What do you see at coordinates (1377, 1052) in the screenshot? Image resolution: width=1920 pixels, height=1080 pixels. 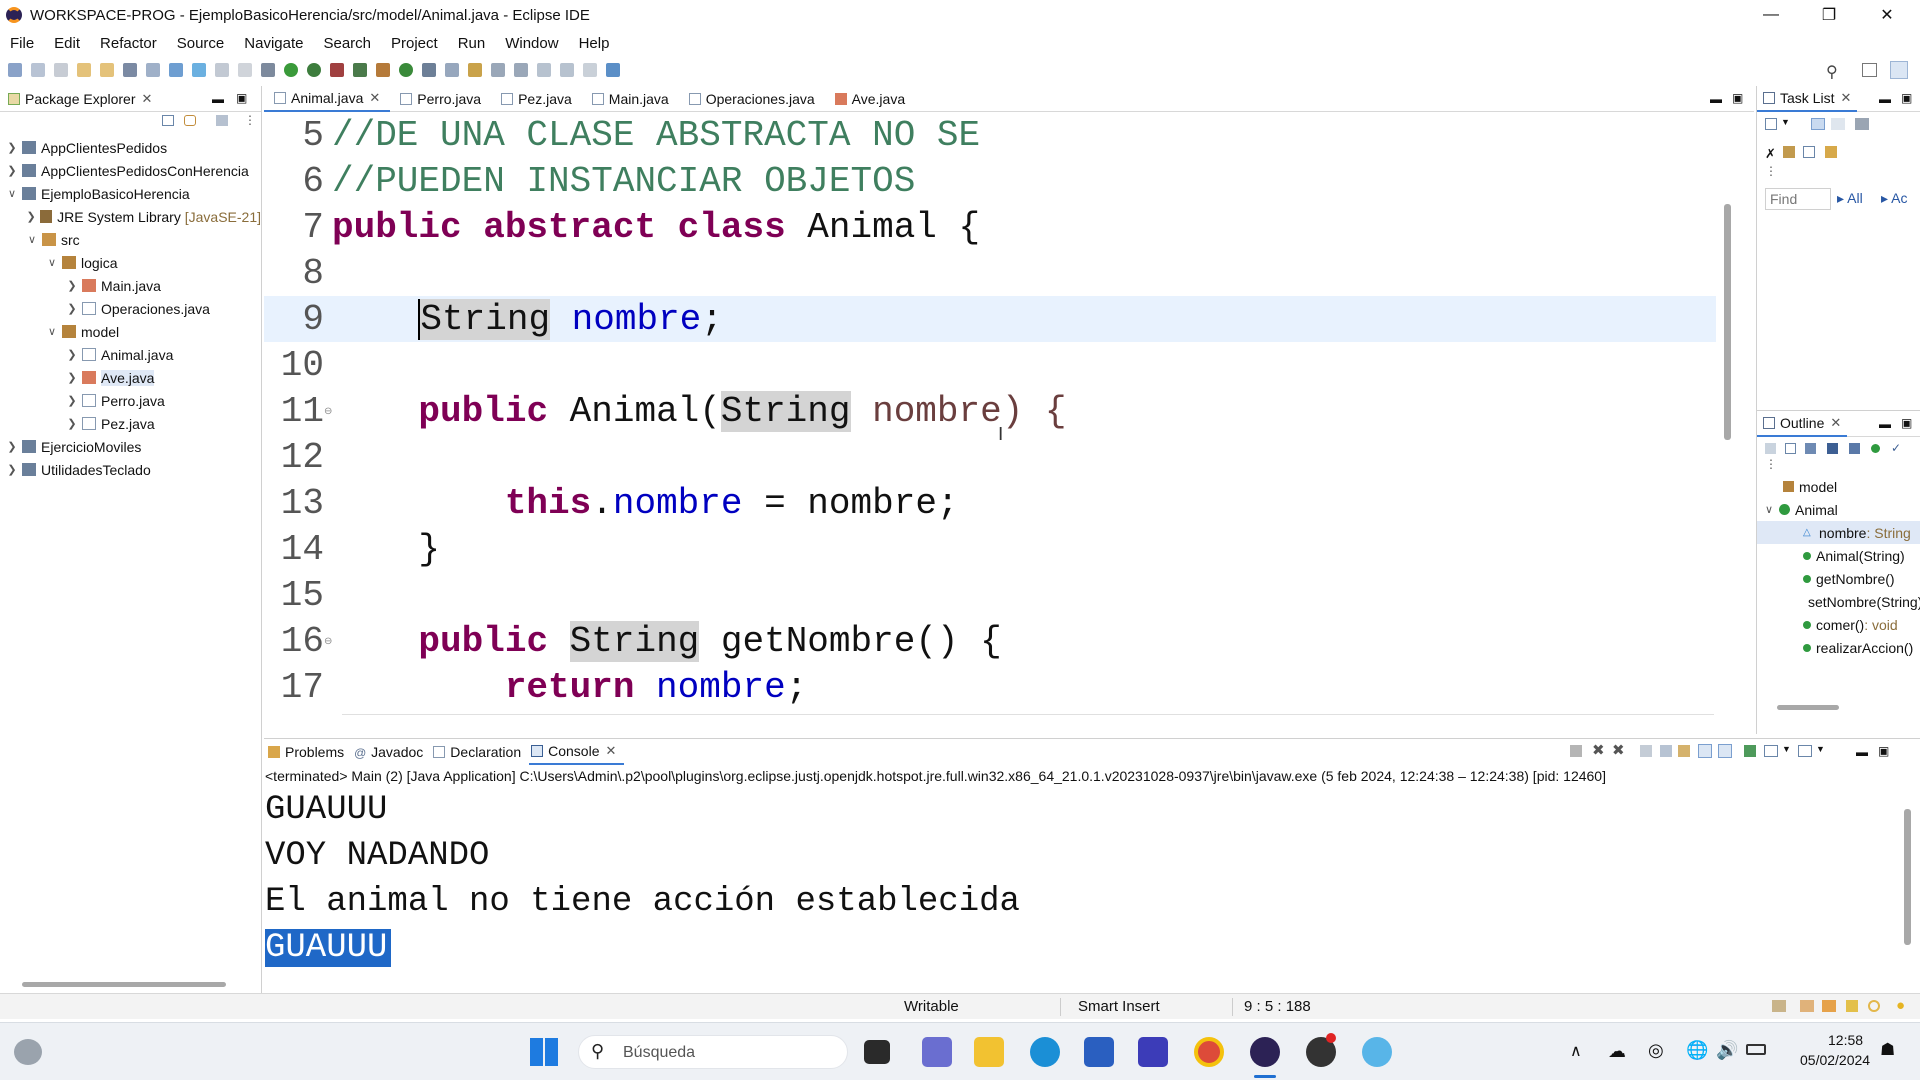 I see `snipping-tool-icon` at bounding box center [1377, 1052].